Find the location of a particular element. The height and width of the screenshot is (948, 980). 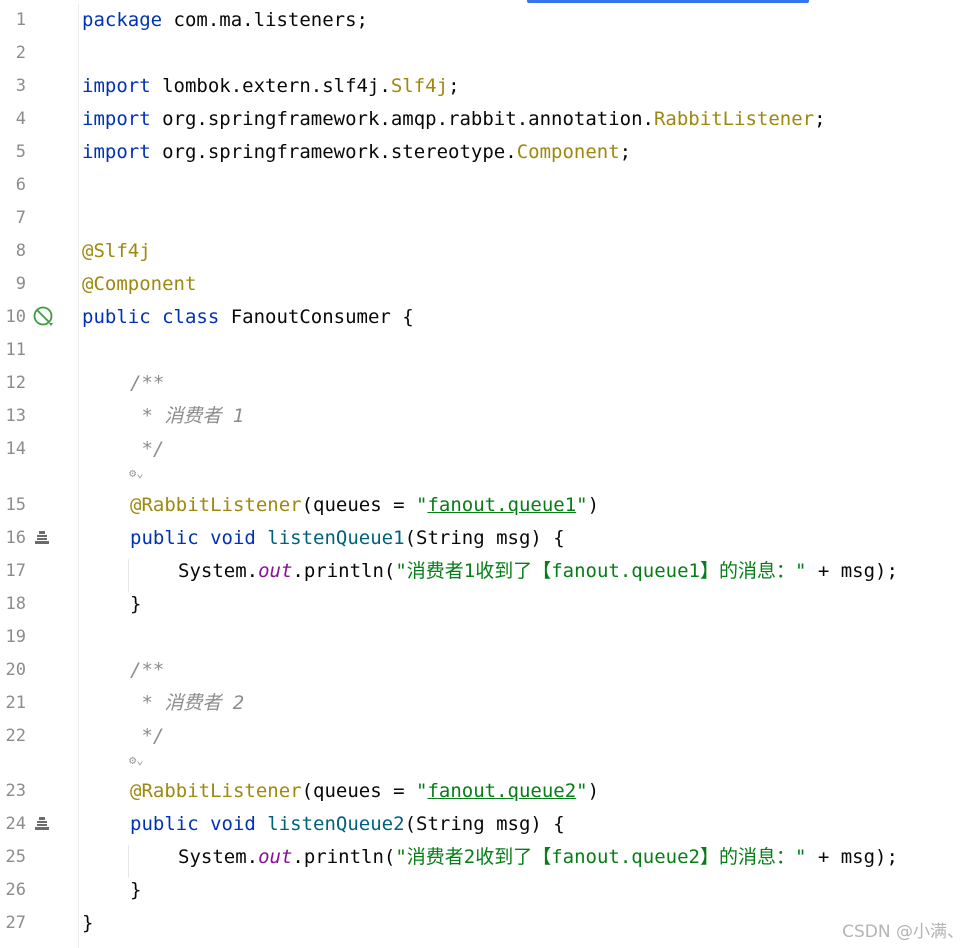

code-line: public class FanoutConsumer { is located at coordinates (248, 317).